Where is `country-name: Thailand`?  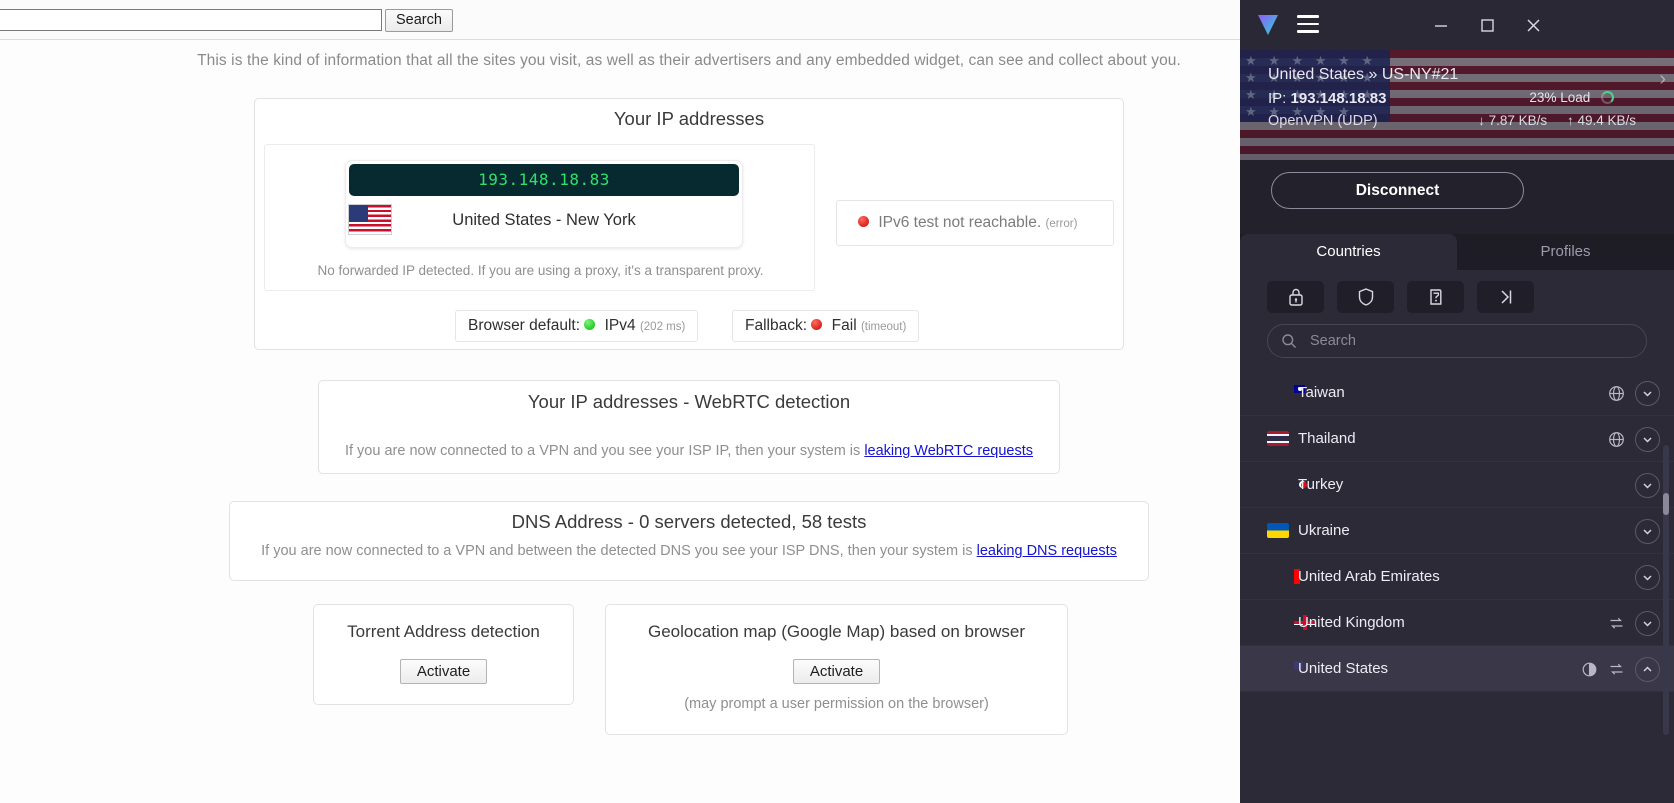
country-name: Thailand is located at coordinates (1327, 438).